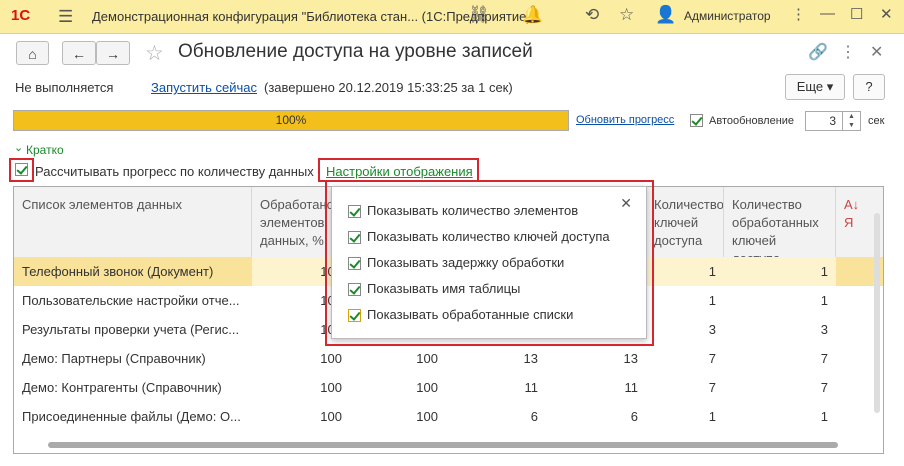  Describe the element at coordinates (399, 171) in the screenshot. I see `display-settings-link: Настройки отображения` at that location.